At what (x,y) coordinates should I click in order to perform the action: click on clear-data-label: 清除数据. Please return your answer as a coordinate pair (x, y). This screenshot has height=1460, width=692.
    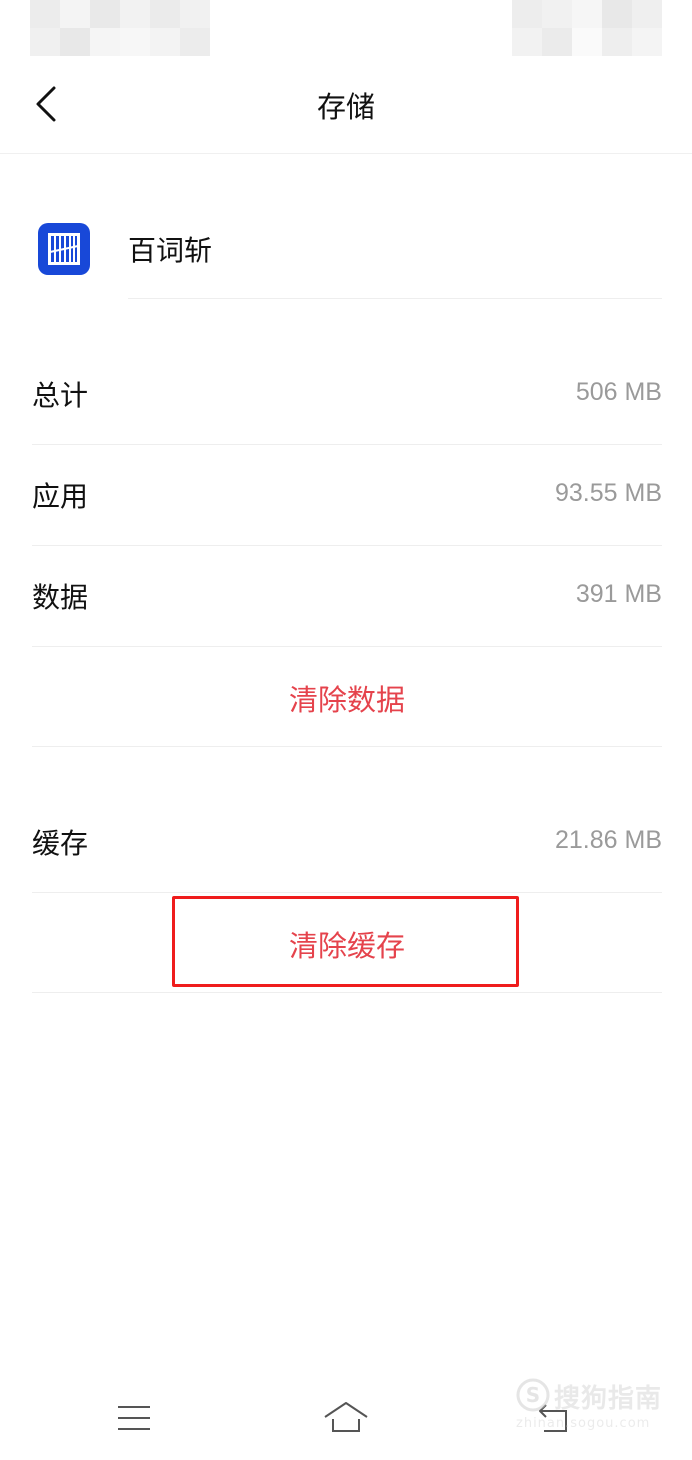
    Looking at the image, I should click on (346, 700).